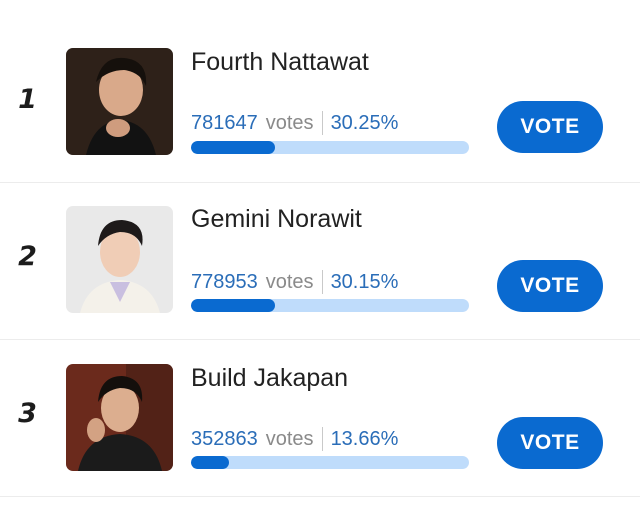 Image resolution: width=640 pixels, height=511 pixels. I want to click on rank-number: 2, so click(27, 256).